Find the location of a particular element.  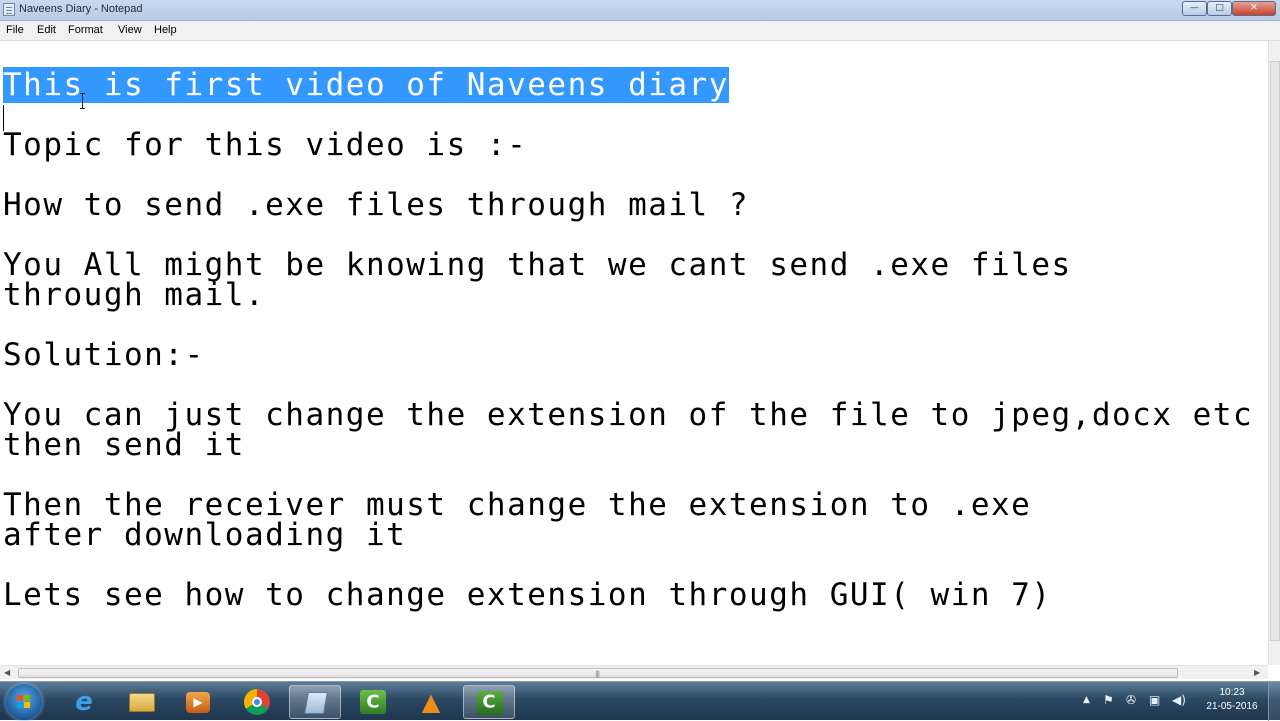

vertical-scrollbar is located at coordinates (1274, 353).